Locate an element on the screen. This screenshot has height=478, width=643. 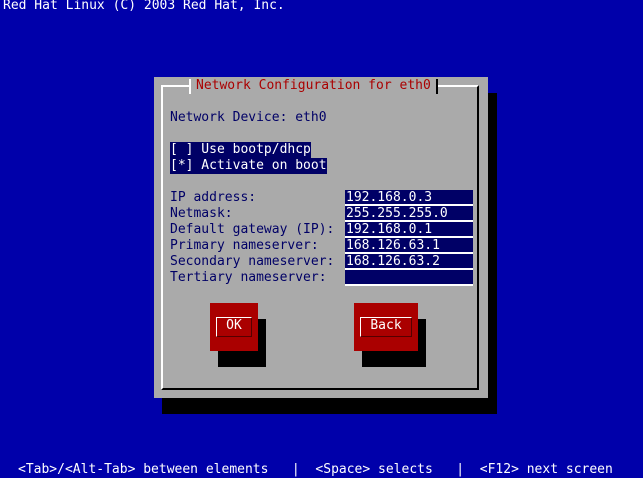
dialog-title: Network Configuration for eth0 is located at coordinates (313, 86).